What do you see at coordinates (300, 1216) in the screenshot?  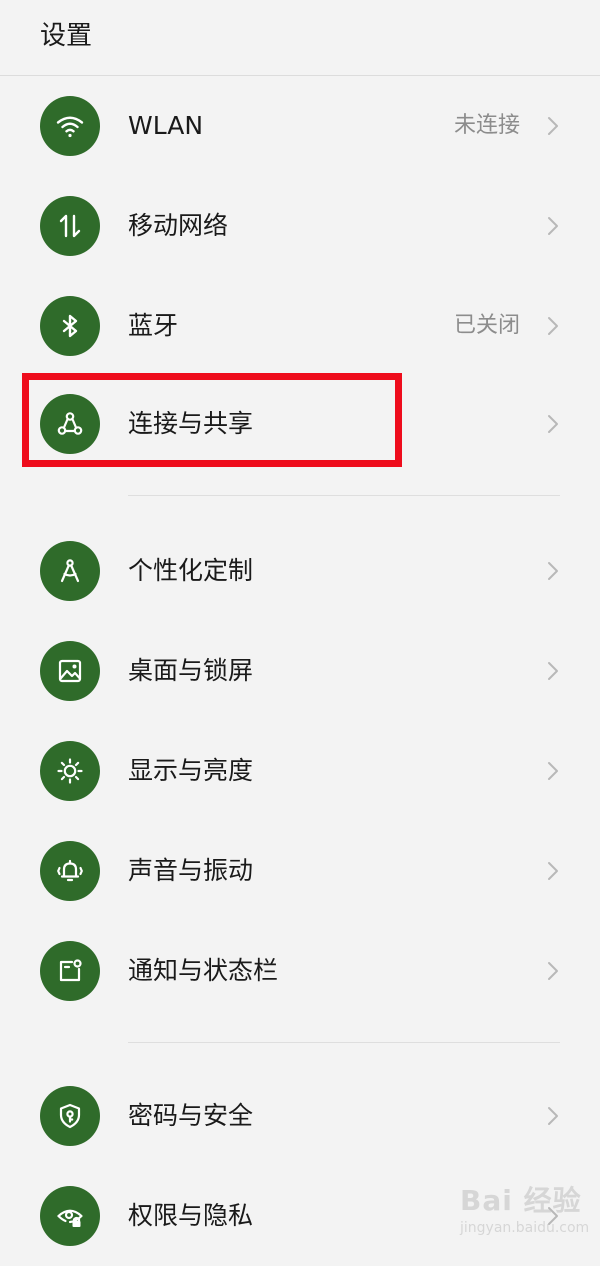 I see `settings-item-privacy: 权限与隐私` at bounding box center [300, 1216].